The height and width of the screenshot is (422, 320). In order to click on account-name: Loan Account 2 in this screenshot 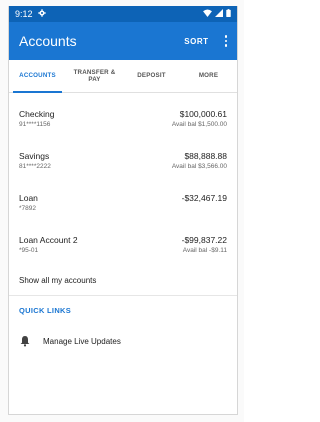, I will do `click(48, 239)`.